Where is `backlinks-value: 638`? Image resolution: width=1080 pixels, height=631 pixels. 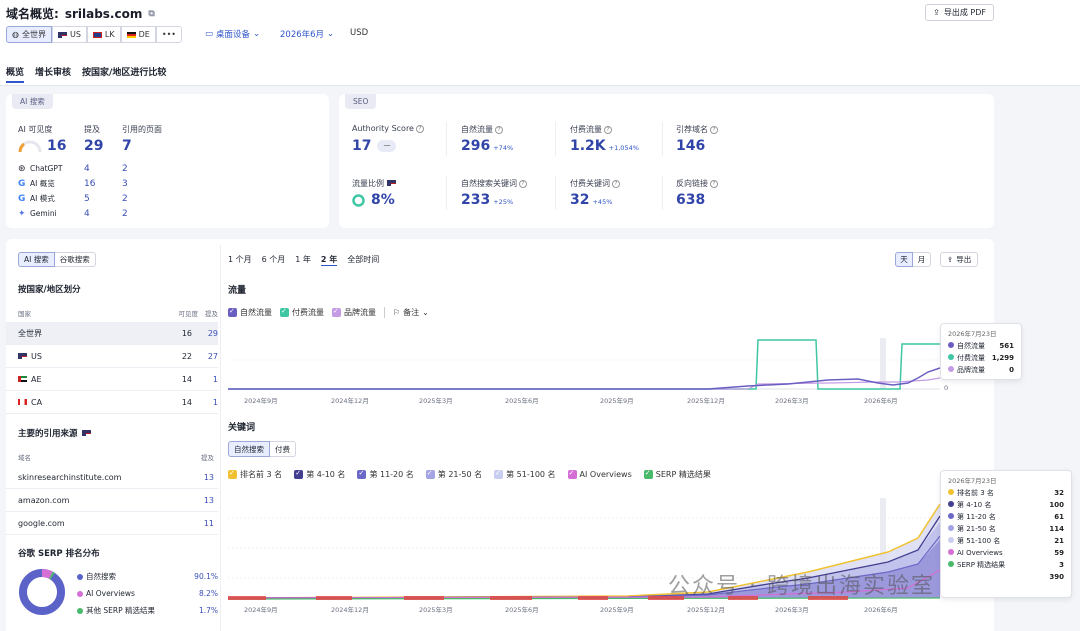
backlinks-value: 638 is located at coordinates (690, 200).